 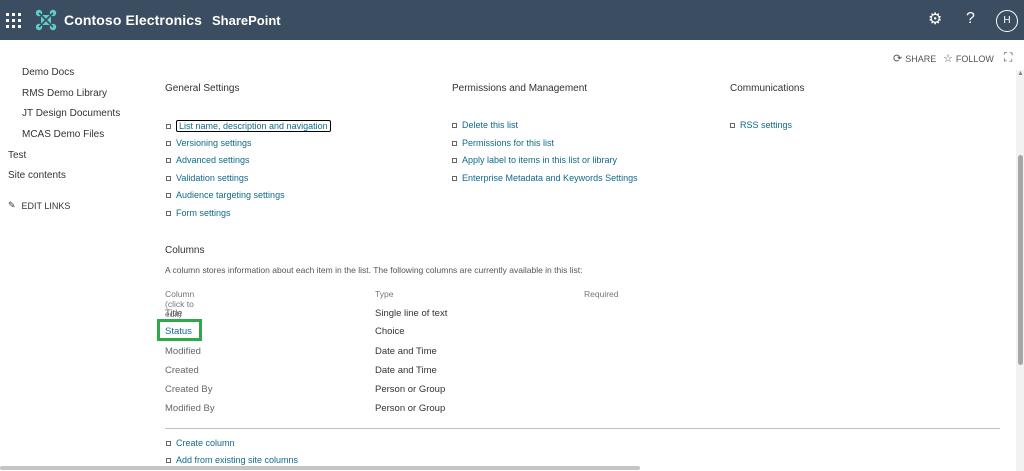 I want to click on link-label: Permissions for this list, so click(x=508, y=143).